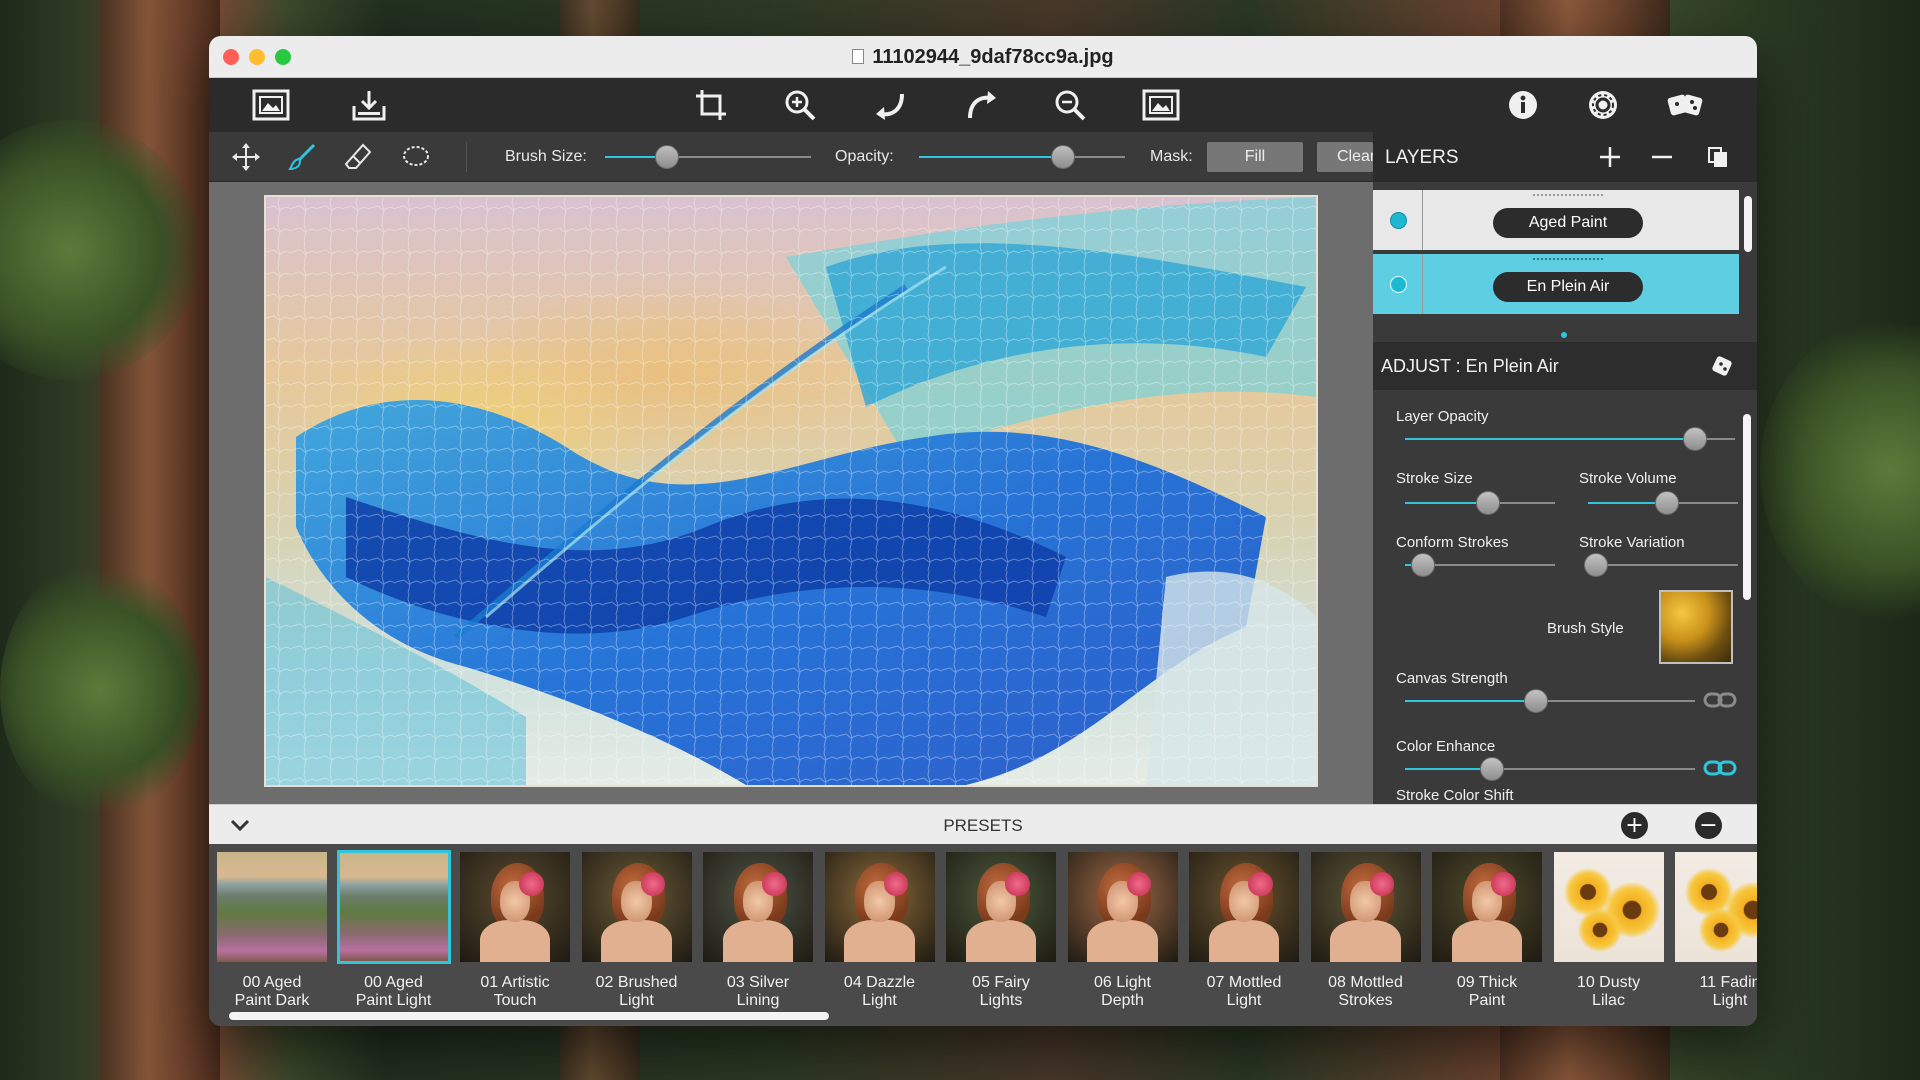 The width and height of the screenshot is (1920, 1080). I want to click on preset-item: 09 Thick Paint, so click(1487, 930).